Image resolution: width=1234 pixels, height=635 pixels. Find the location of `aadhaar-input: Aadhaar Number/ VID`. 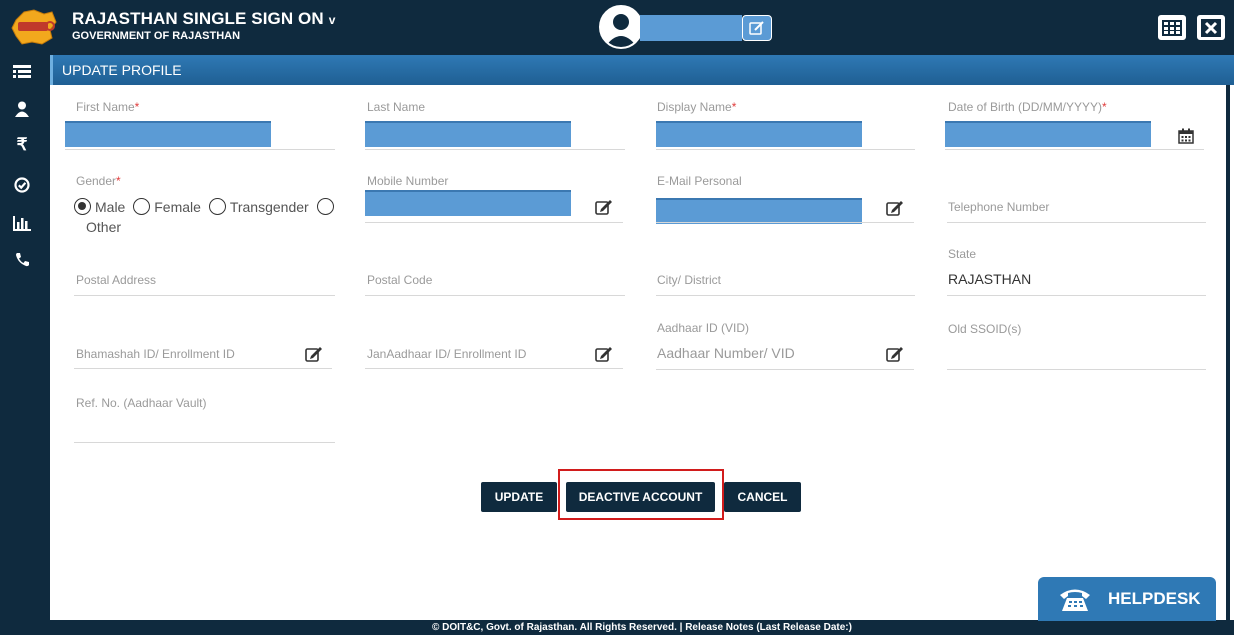

aadhaar-input: Aadhaar Number/ VID is located at coordinates (726, 353).